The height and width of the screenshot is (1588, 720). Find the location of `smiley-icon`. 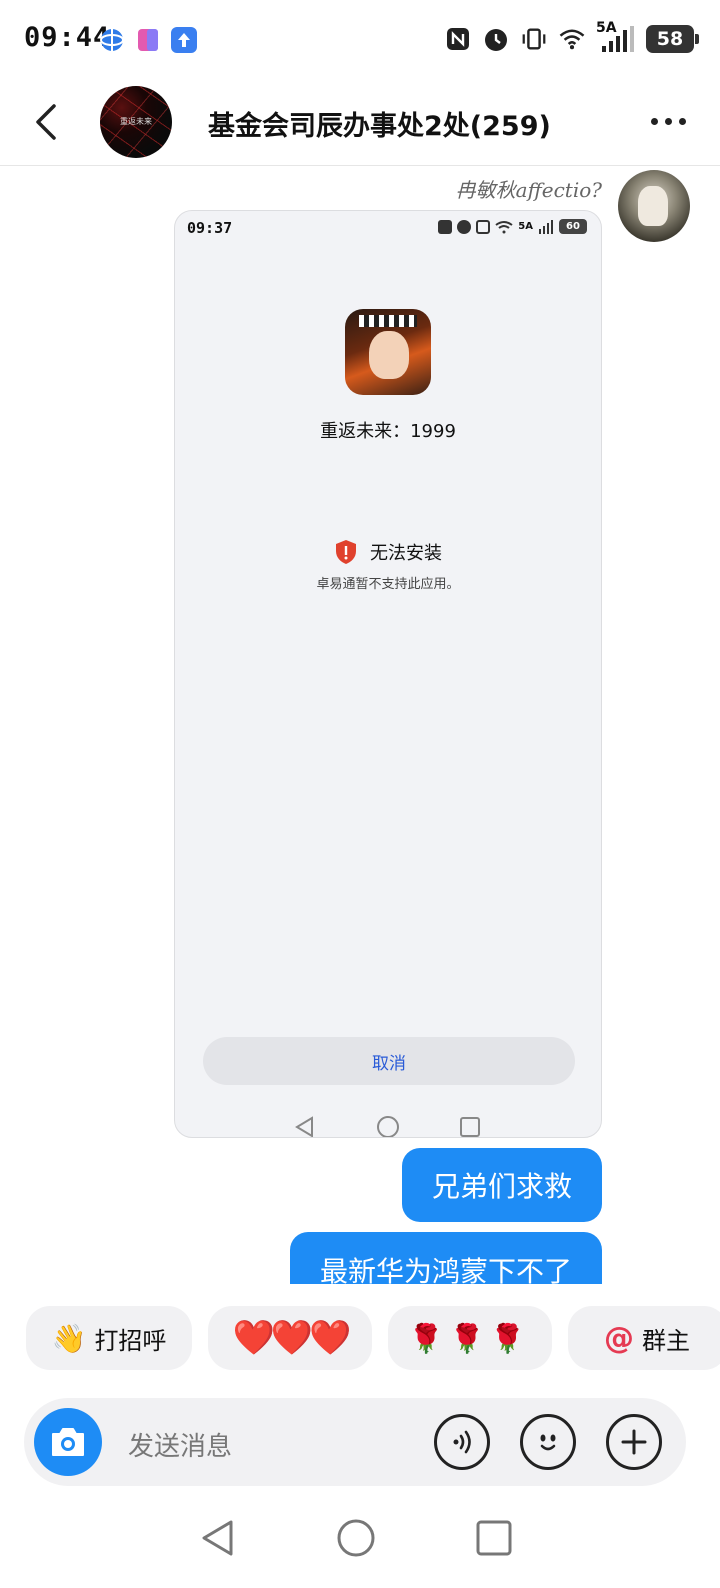

smiley-icon is located at coordinates (548, 1442).